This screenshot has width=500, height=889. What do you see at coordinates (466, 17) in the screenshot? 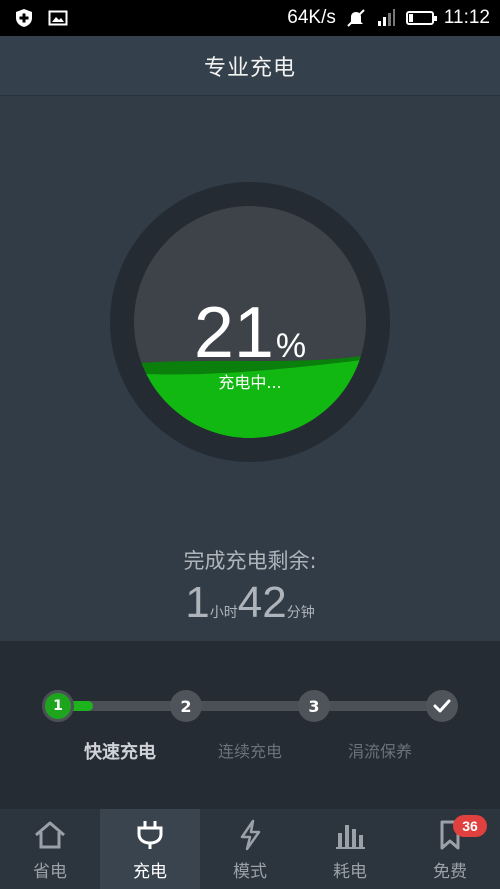
I see `clock: 11:12` at bounding box center [466, 17].